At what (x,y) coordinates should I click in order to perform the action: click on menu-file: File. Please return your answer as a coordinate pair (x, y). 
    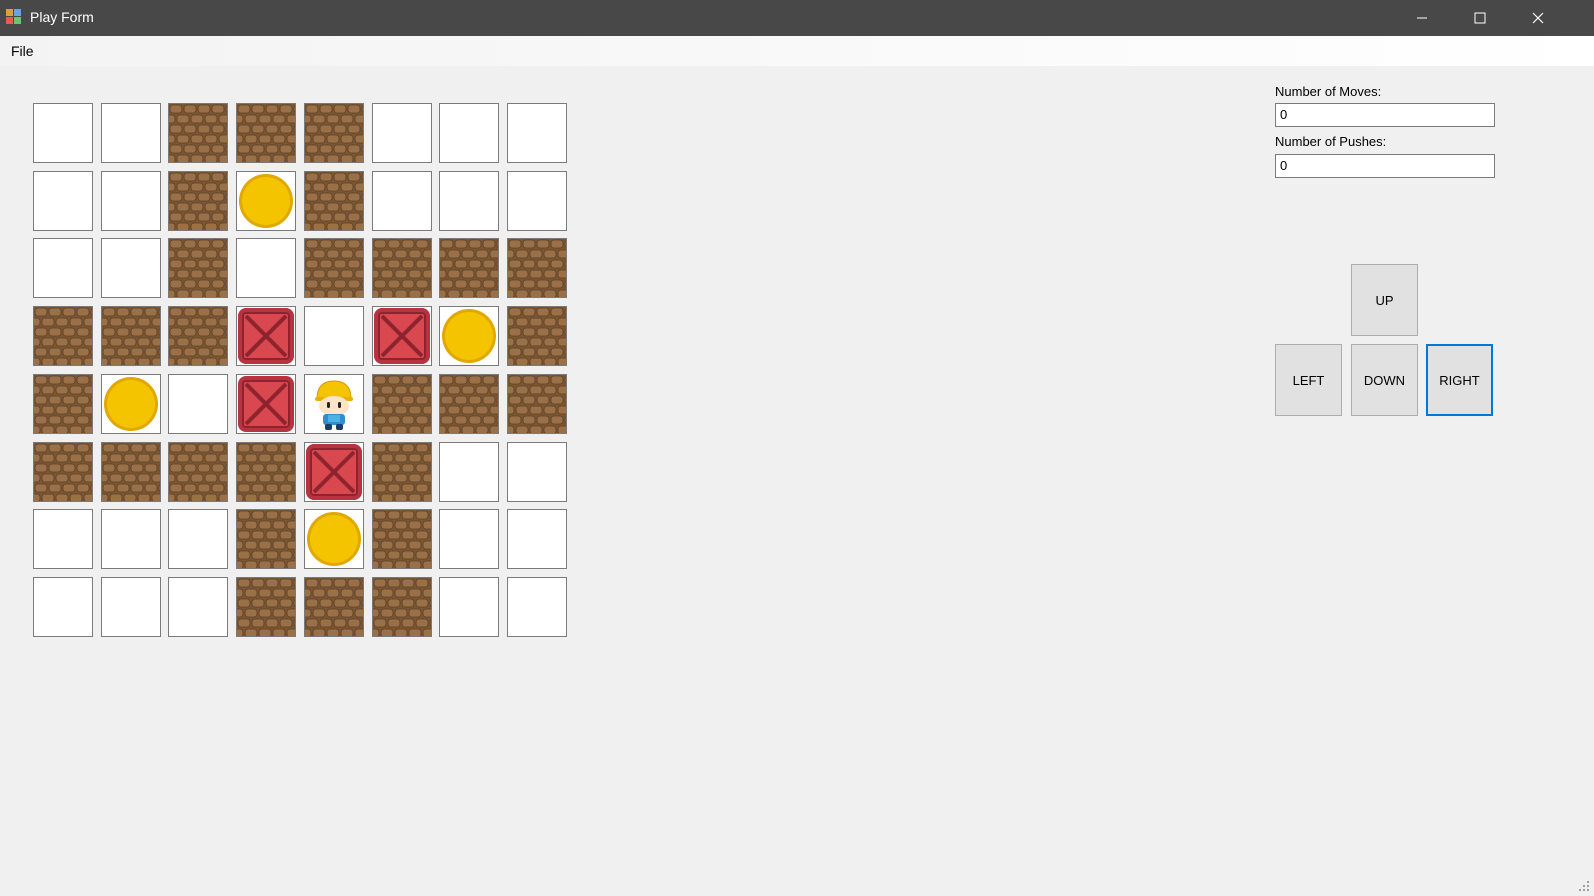
    Looking at the image, I should click on (22, 51).